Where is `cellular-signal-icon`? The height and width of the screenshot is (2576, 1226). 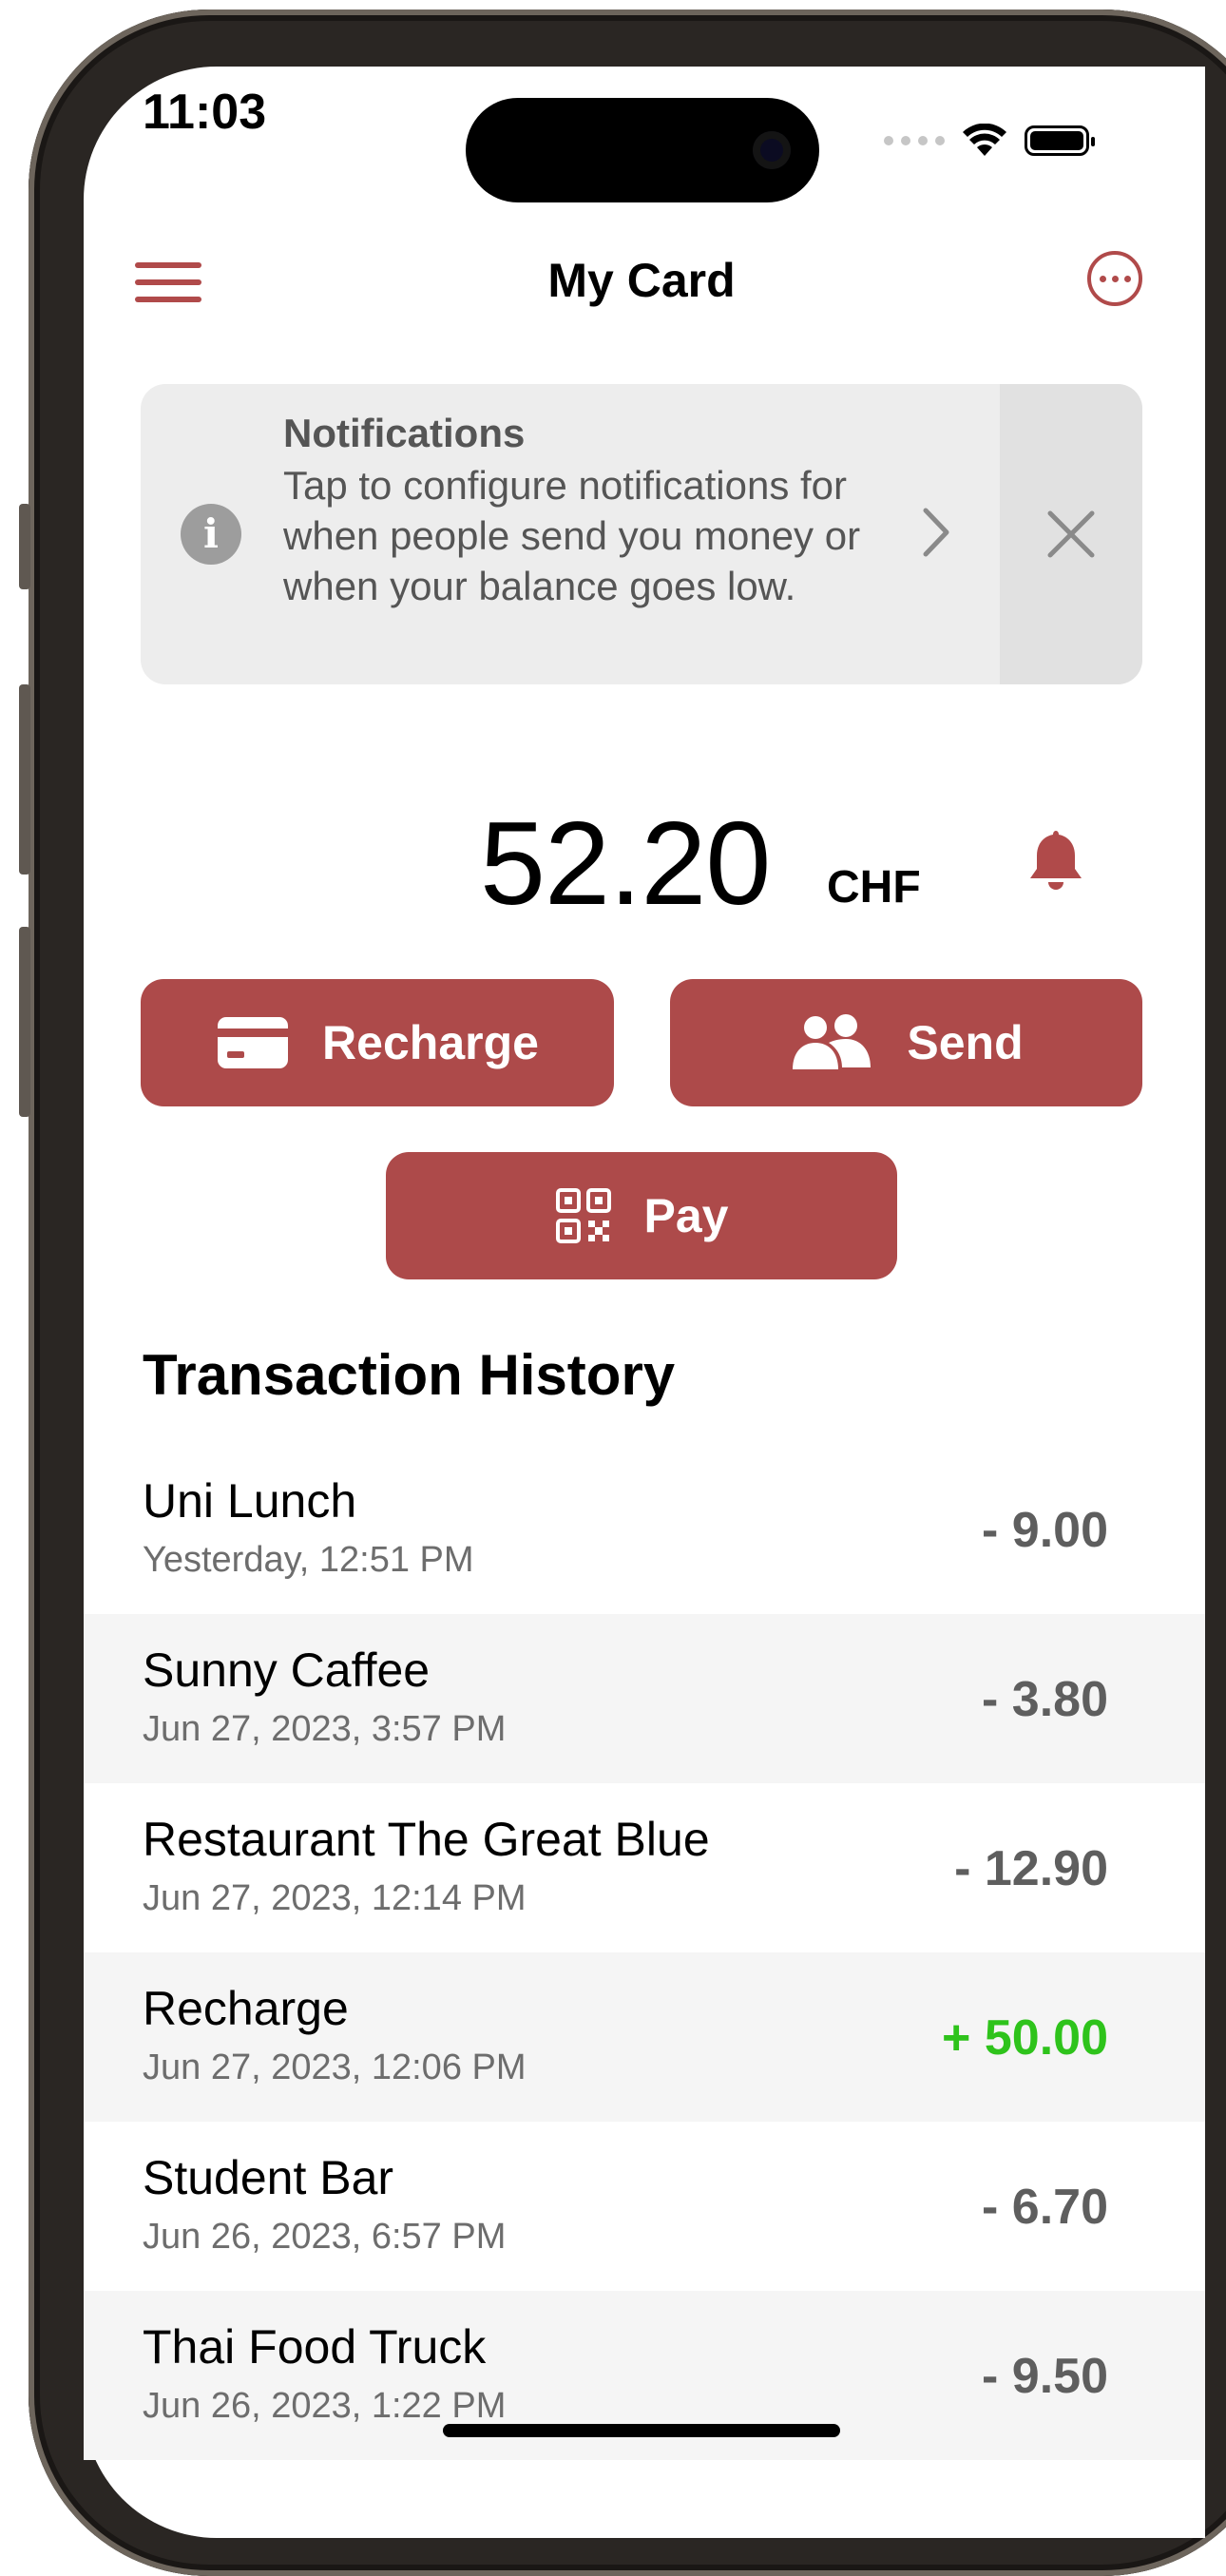 cellular-signal-icon is located at coordinates (915, 140).